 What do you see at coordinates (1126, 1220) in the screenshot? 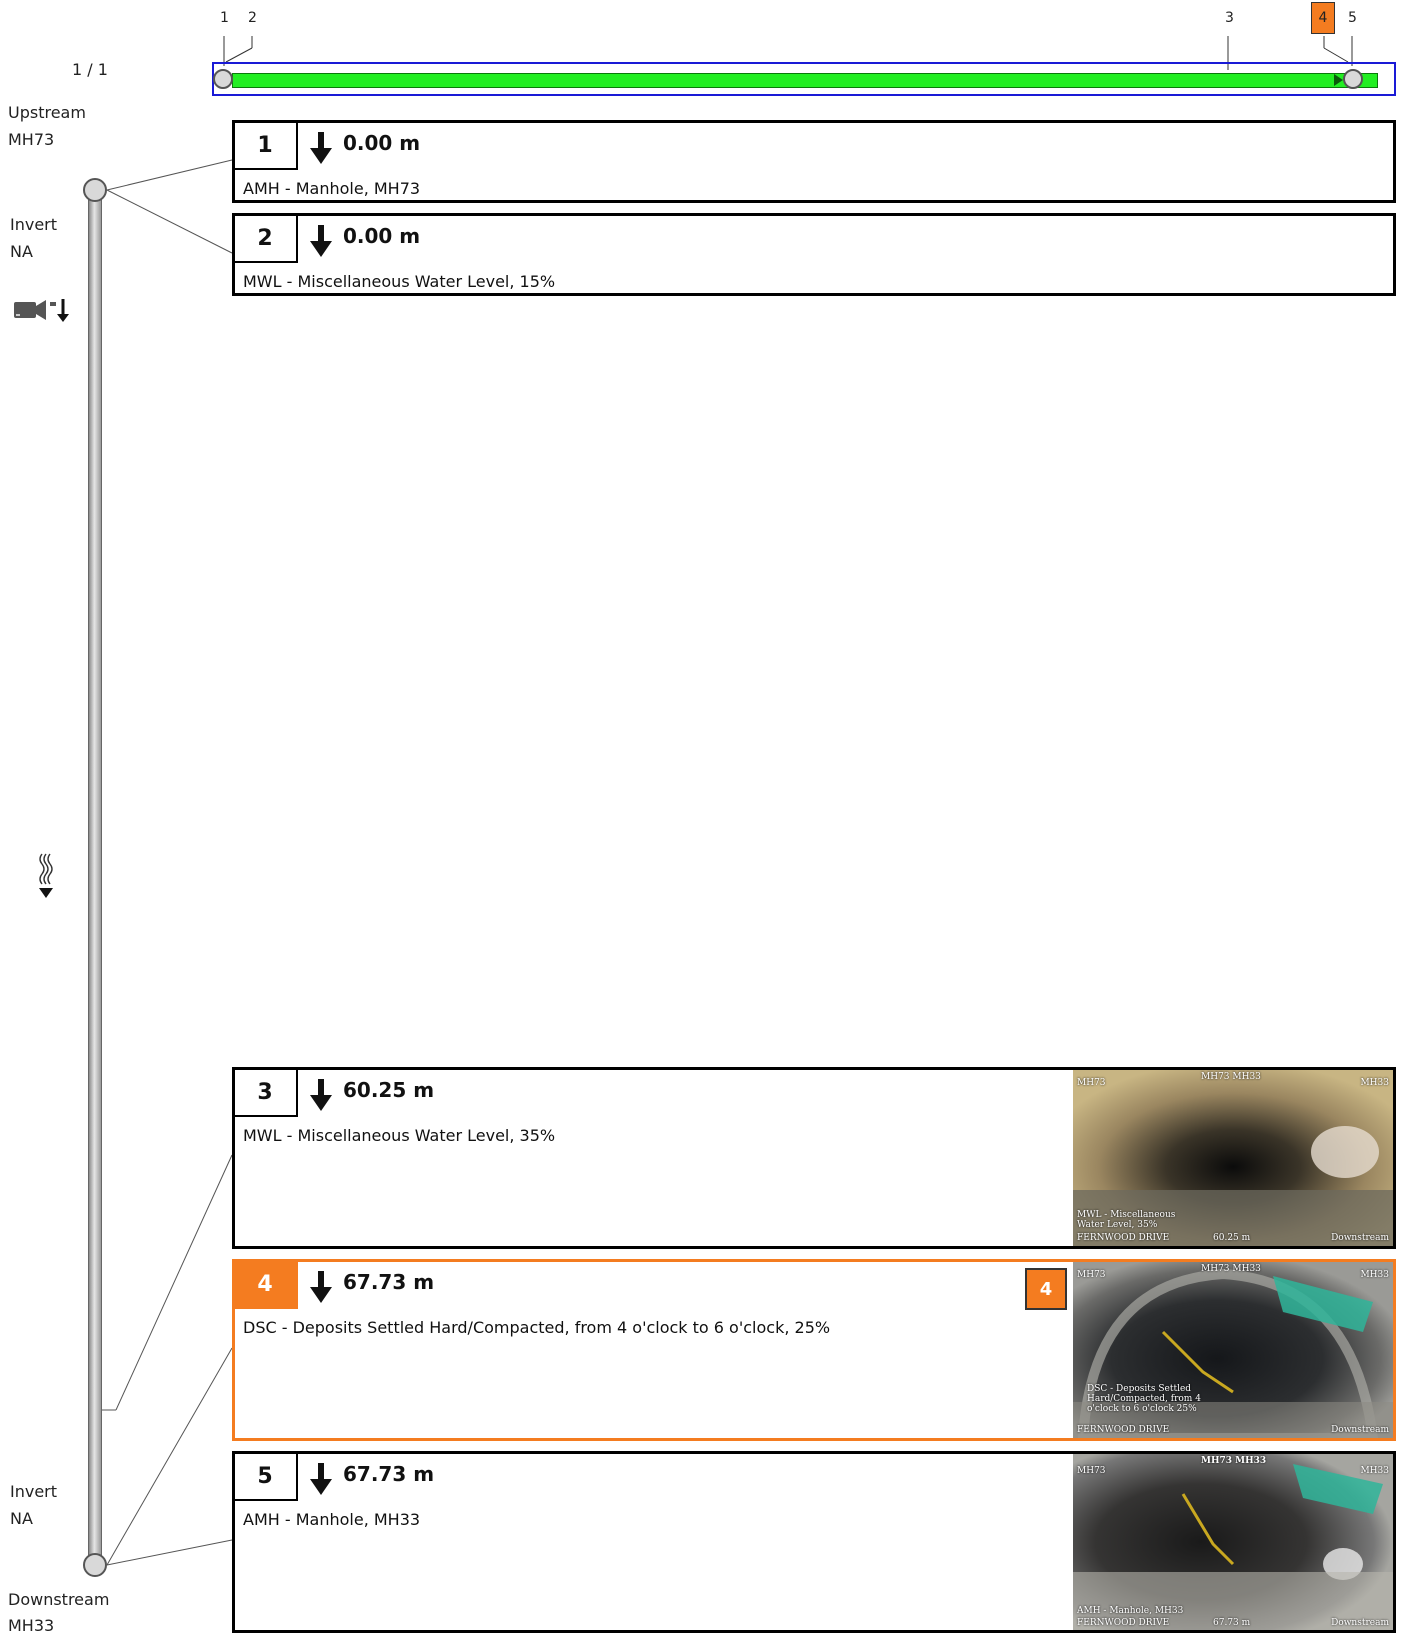
I see `thumb-caption: MWL - Miscellaneous Water Level, 35%` at bounding box center [1126, 1220].